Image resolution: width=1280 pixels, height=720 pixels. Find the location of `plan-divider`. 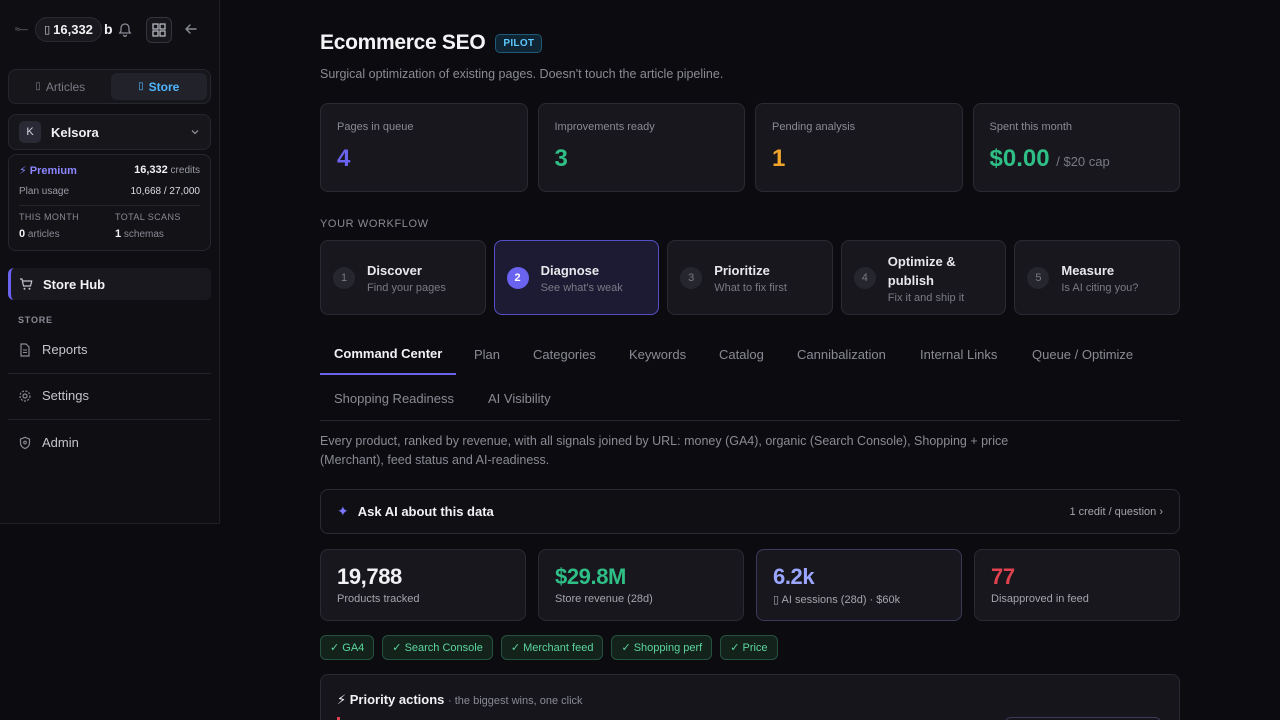

plan-divider is located at coordinates (109, 205).